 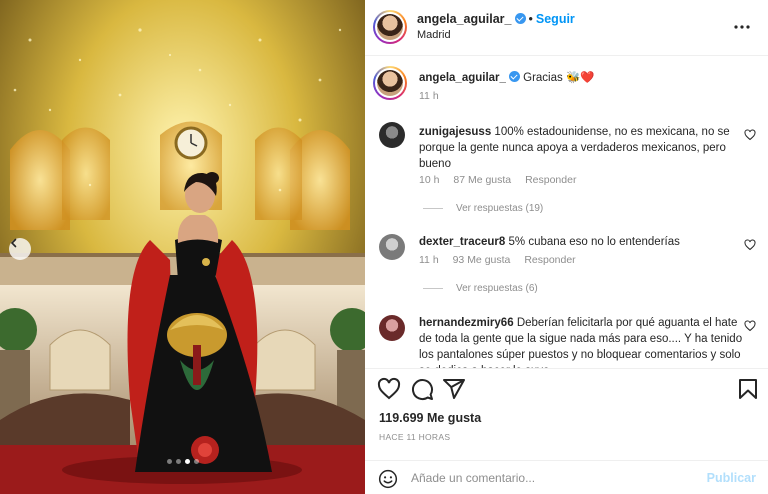 I want to click on carousel-dot-active, so click(x=187, y=461).